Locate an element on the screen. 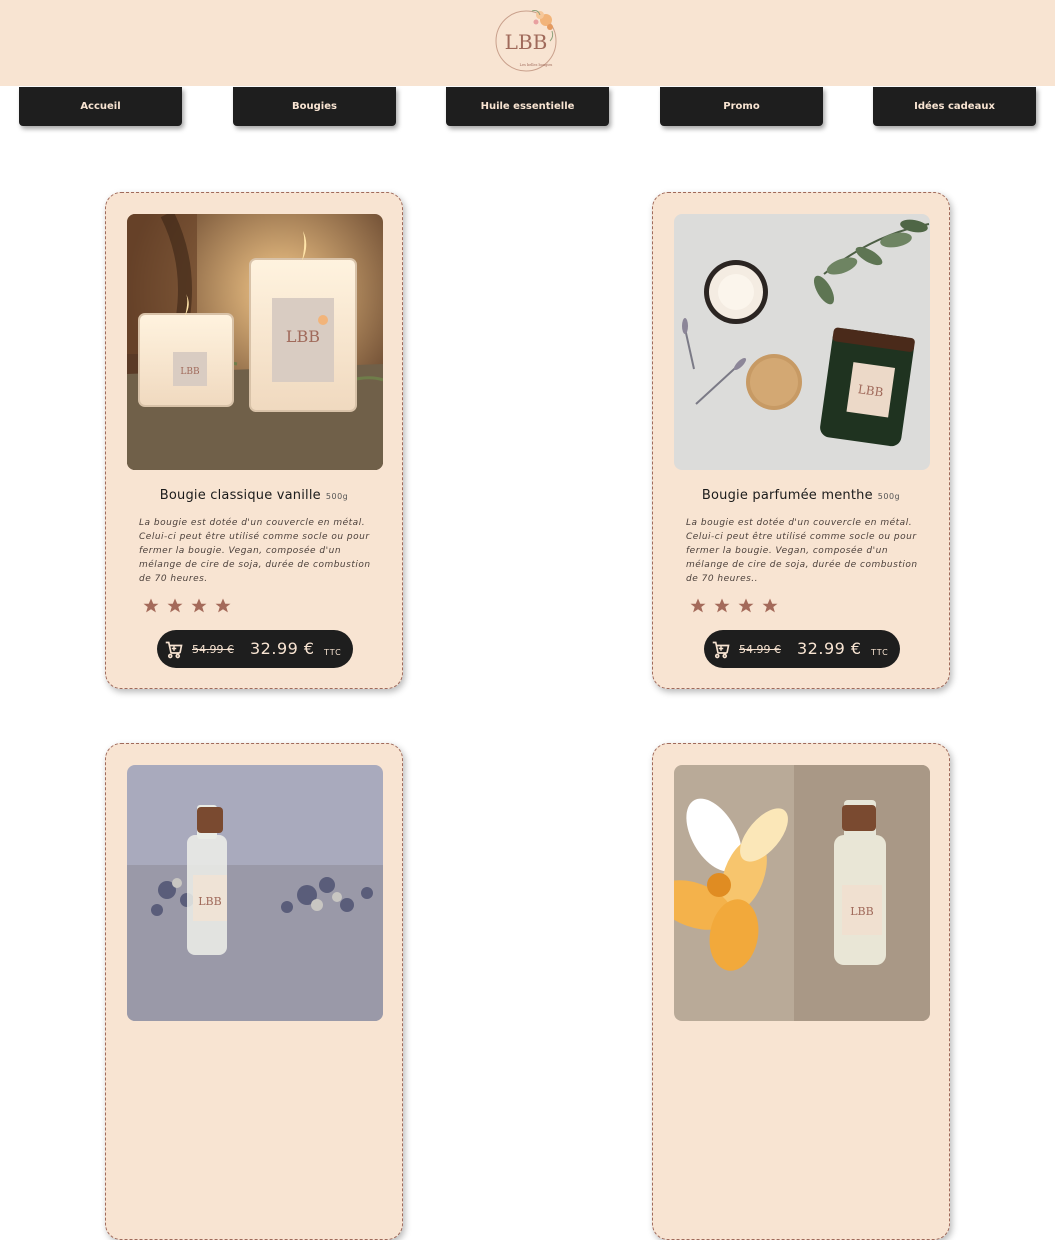 The image size is (1055, 1240). product-name: Bougie classique vanille is located at coordinates (240, 495).